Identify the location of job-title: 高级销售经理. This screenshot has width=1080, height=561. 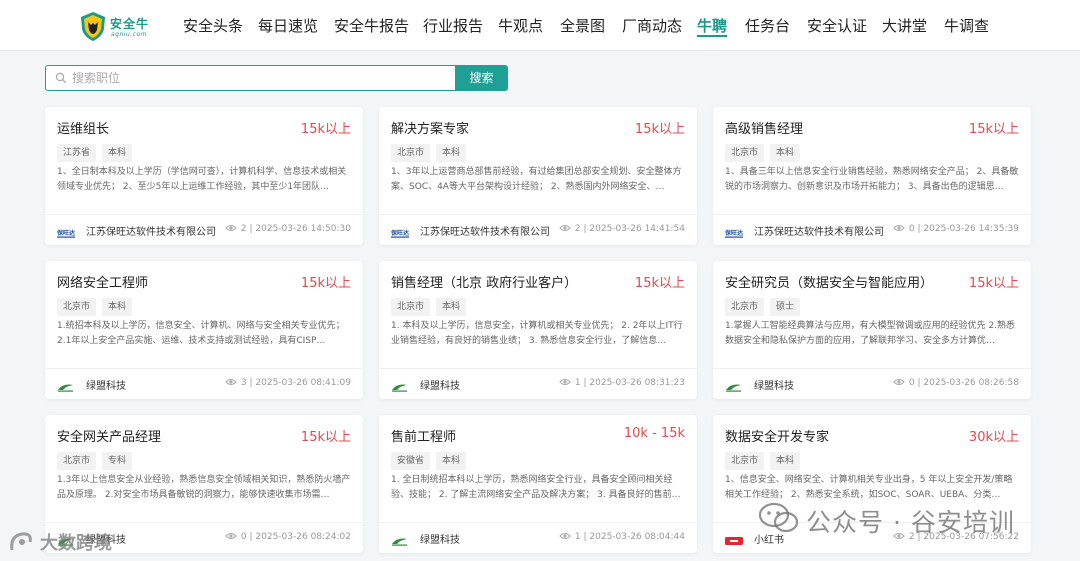
(764, 127).